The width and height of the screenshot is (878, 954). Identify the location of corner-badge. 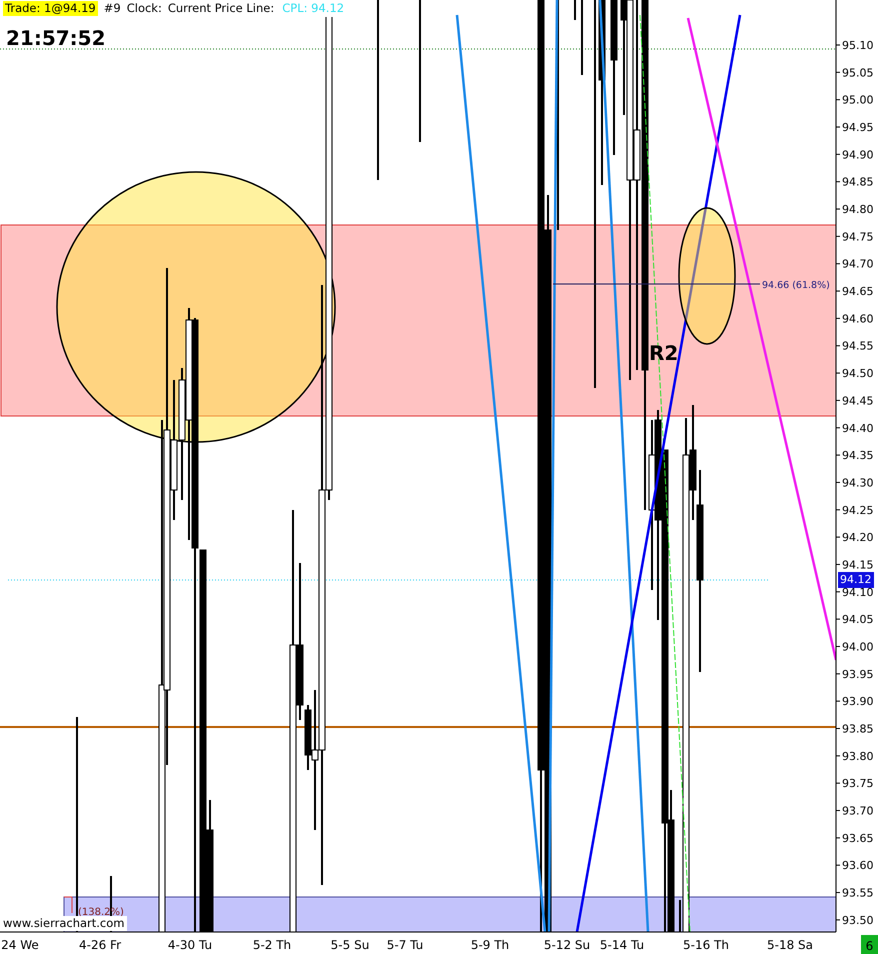
(869, 944).